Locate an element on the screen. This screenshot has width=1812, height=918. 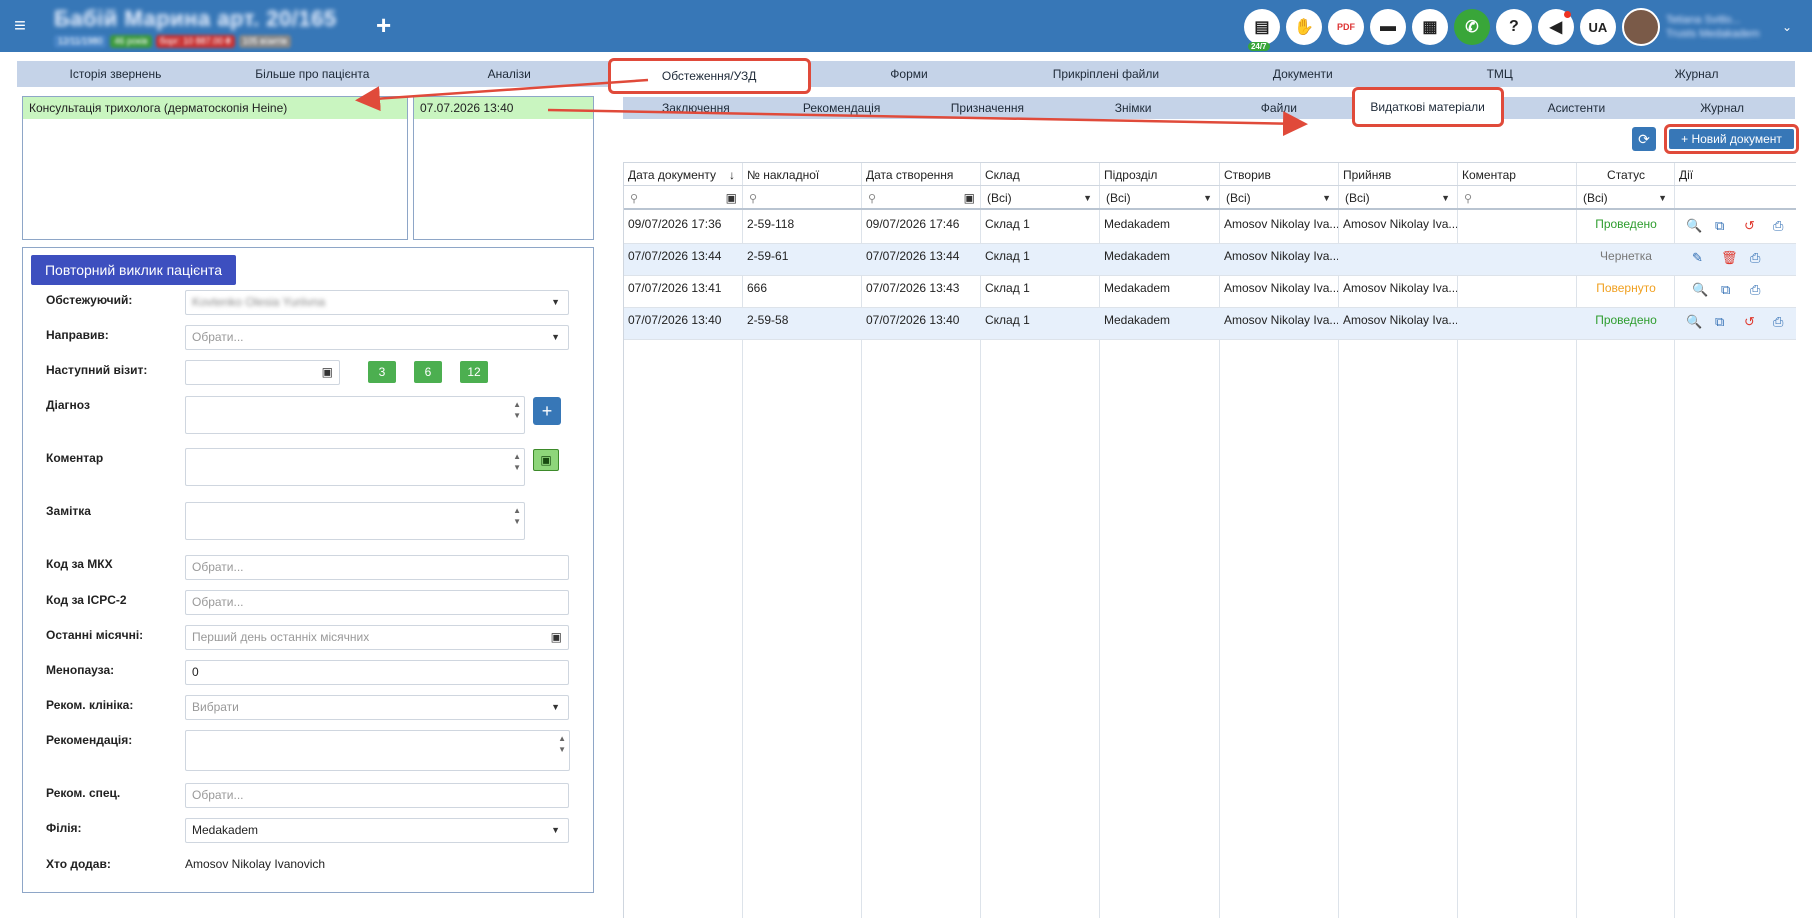
tab-journal: Журнал is located at coordinates (1696, 74).